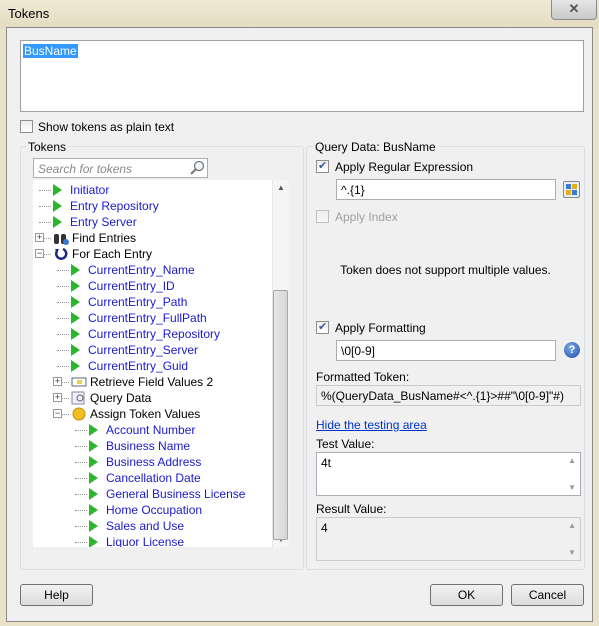 The image size is (599, 626). I want to click on tree-item: CurrentEntry_FullPath, so click(139, 318).